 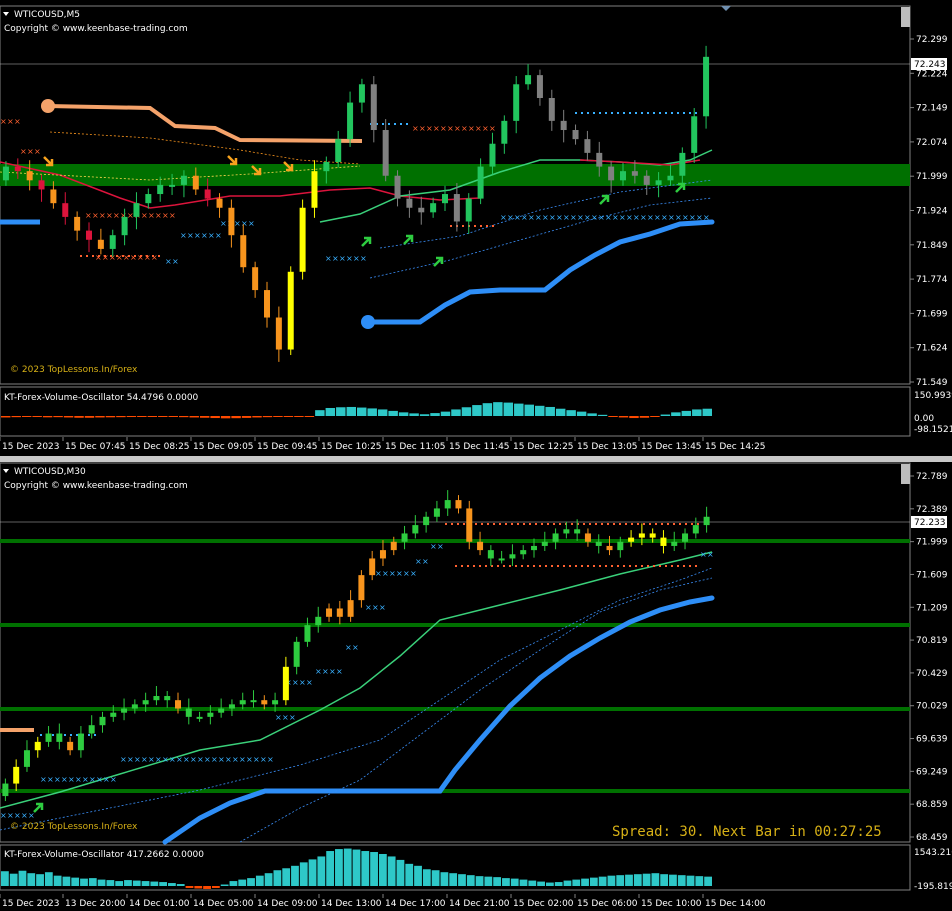 What do you see at coordinates (223, 447) in the screenshot?
I see `top-time-label: 15 Dec 09:05` at bounding box center [223, 447].